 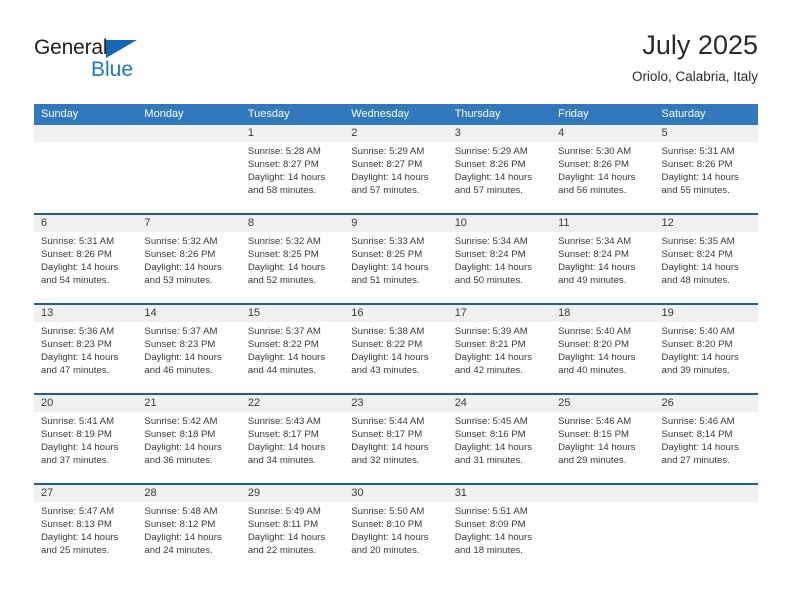 I want to click on day-number: 17, so click(x=499, y=313).